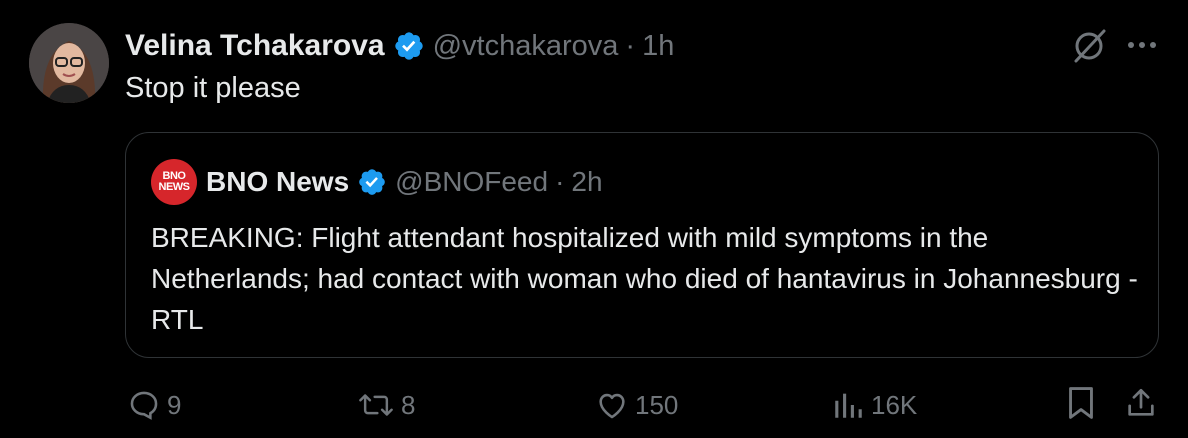 The image size is (1188, 438). I want to click on quoted-author-name: BNO News, so click(277, 182).